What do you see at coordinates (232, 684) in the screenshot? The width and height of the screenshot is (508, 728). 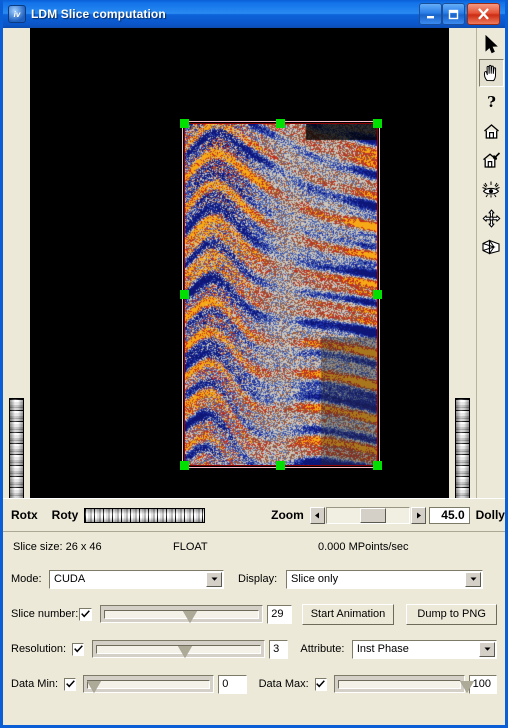 I see `data-min-value: 0` at bounding box center [232, 684].